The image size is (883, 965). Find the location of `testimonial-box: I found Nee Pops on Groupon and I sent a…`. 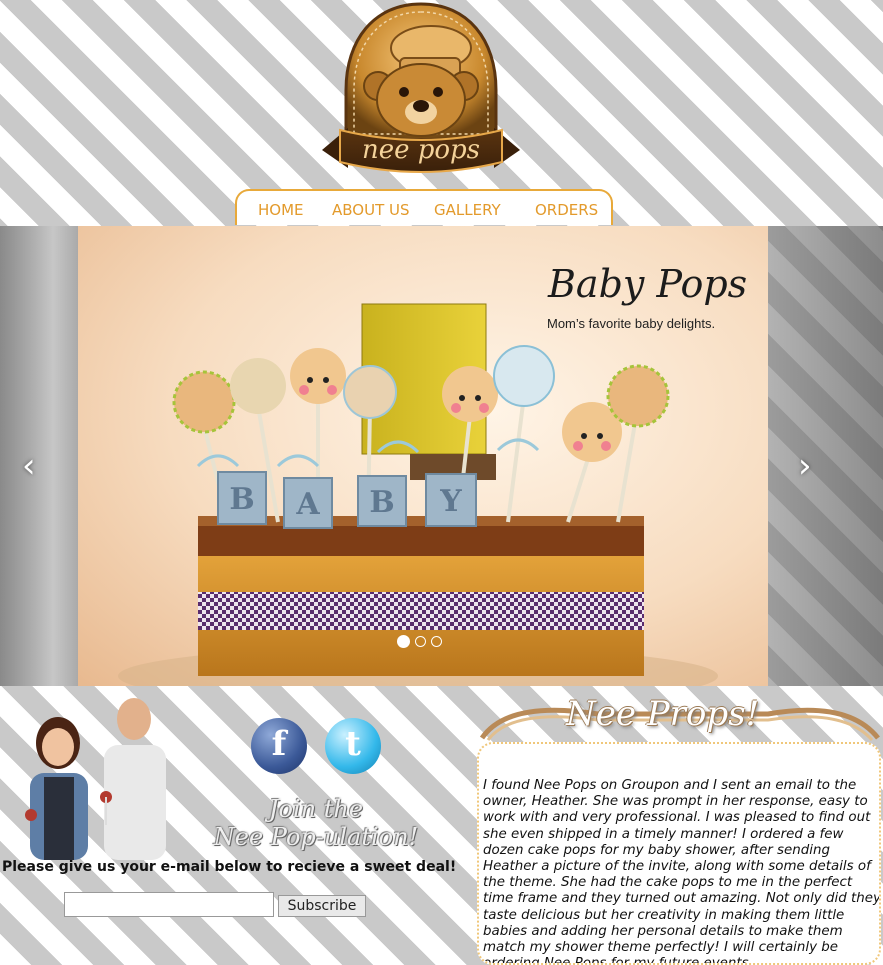

testimonial-box: I found Nee Pops on Groupon and I sent a… is located at coordinates (679, 853).